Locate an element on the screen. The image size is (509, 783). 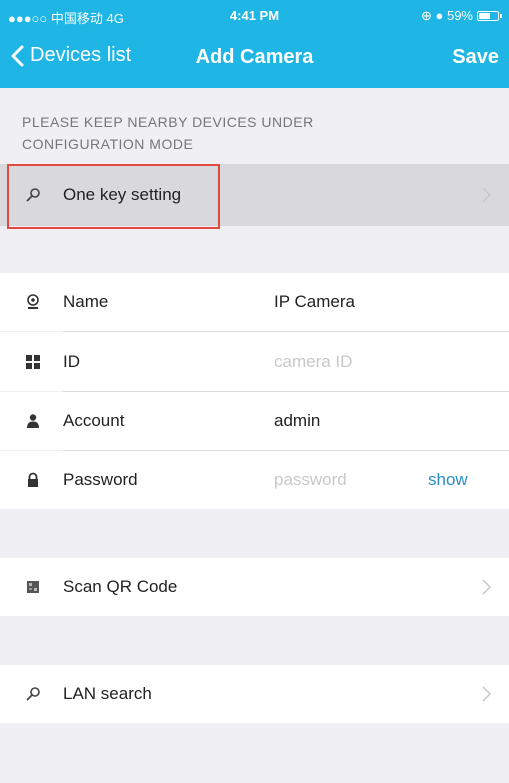
account-label: Account is located at coordinates (94, 420).